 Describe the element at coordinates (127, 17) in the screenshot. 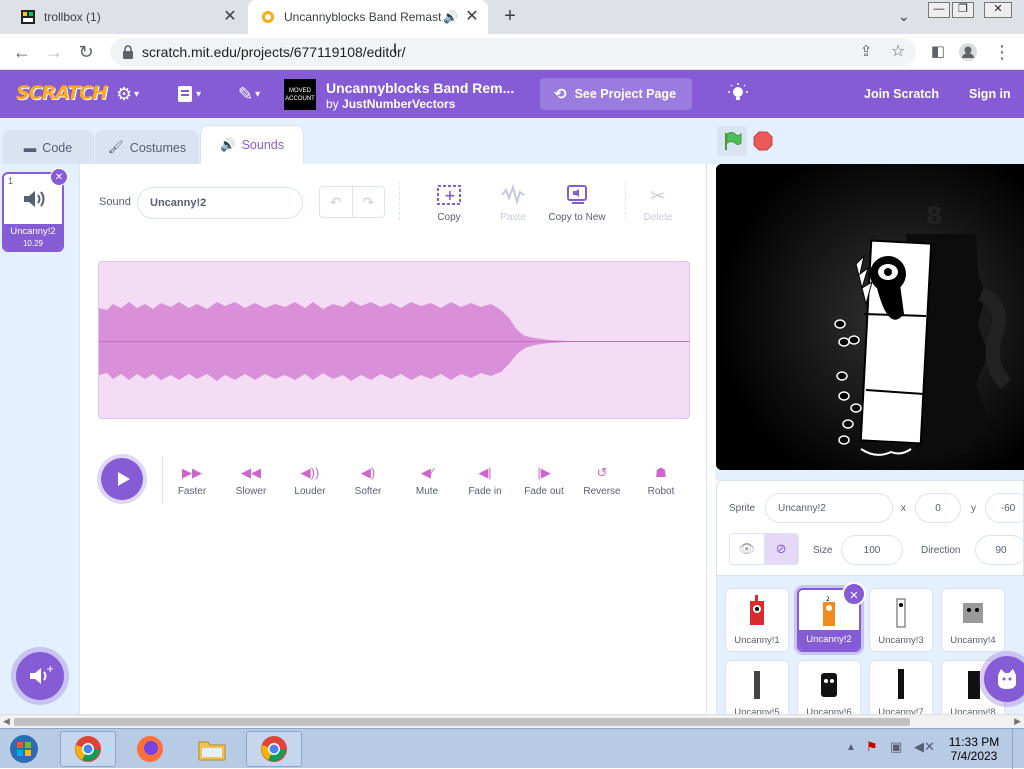

I see `browser-tab-trollbox: trollbox (1) ✕` at that location.